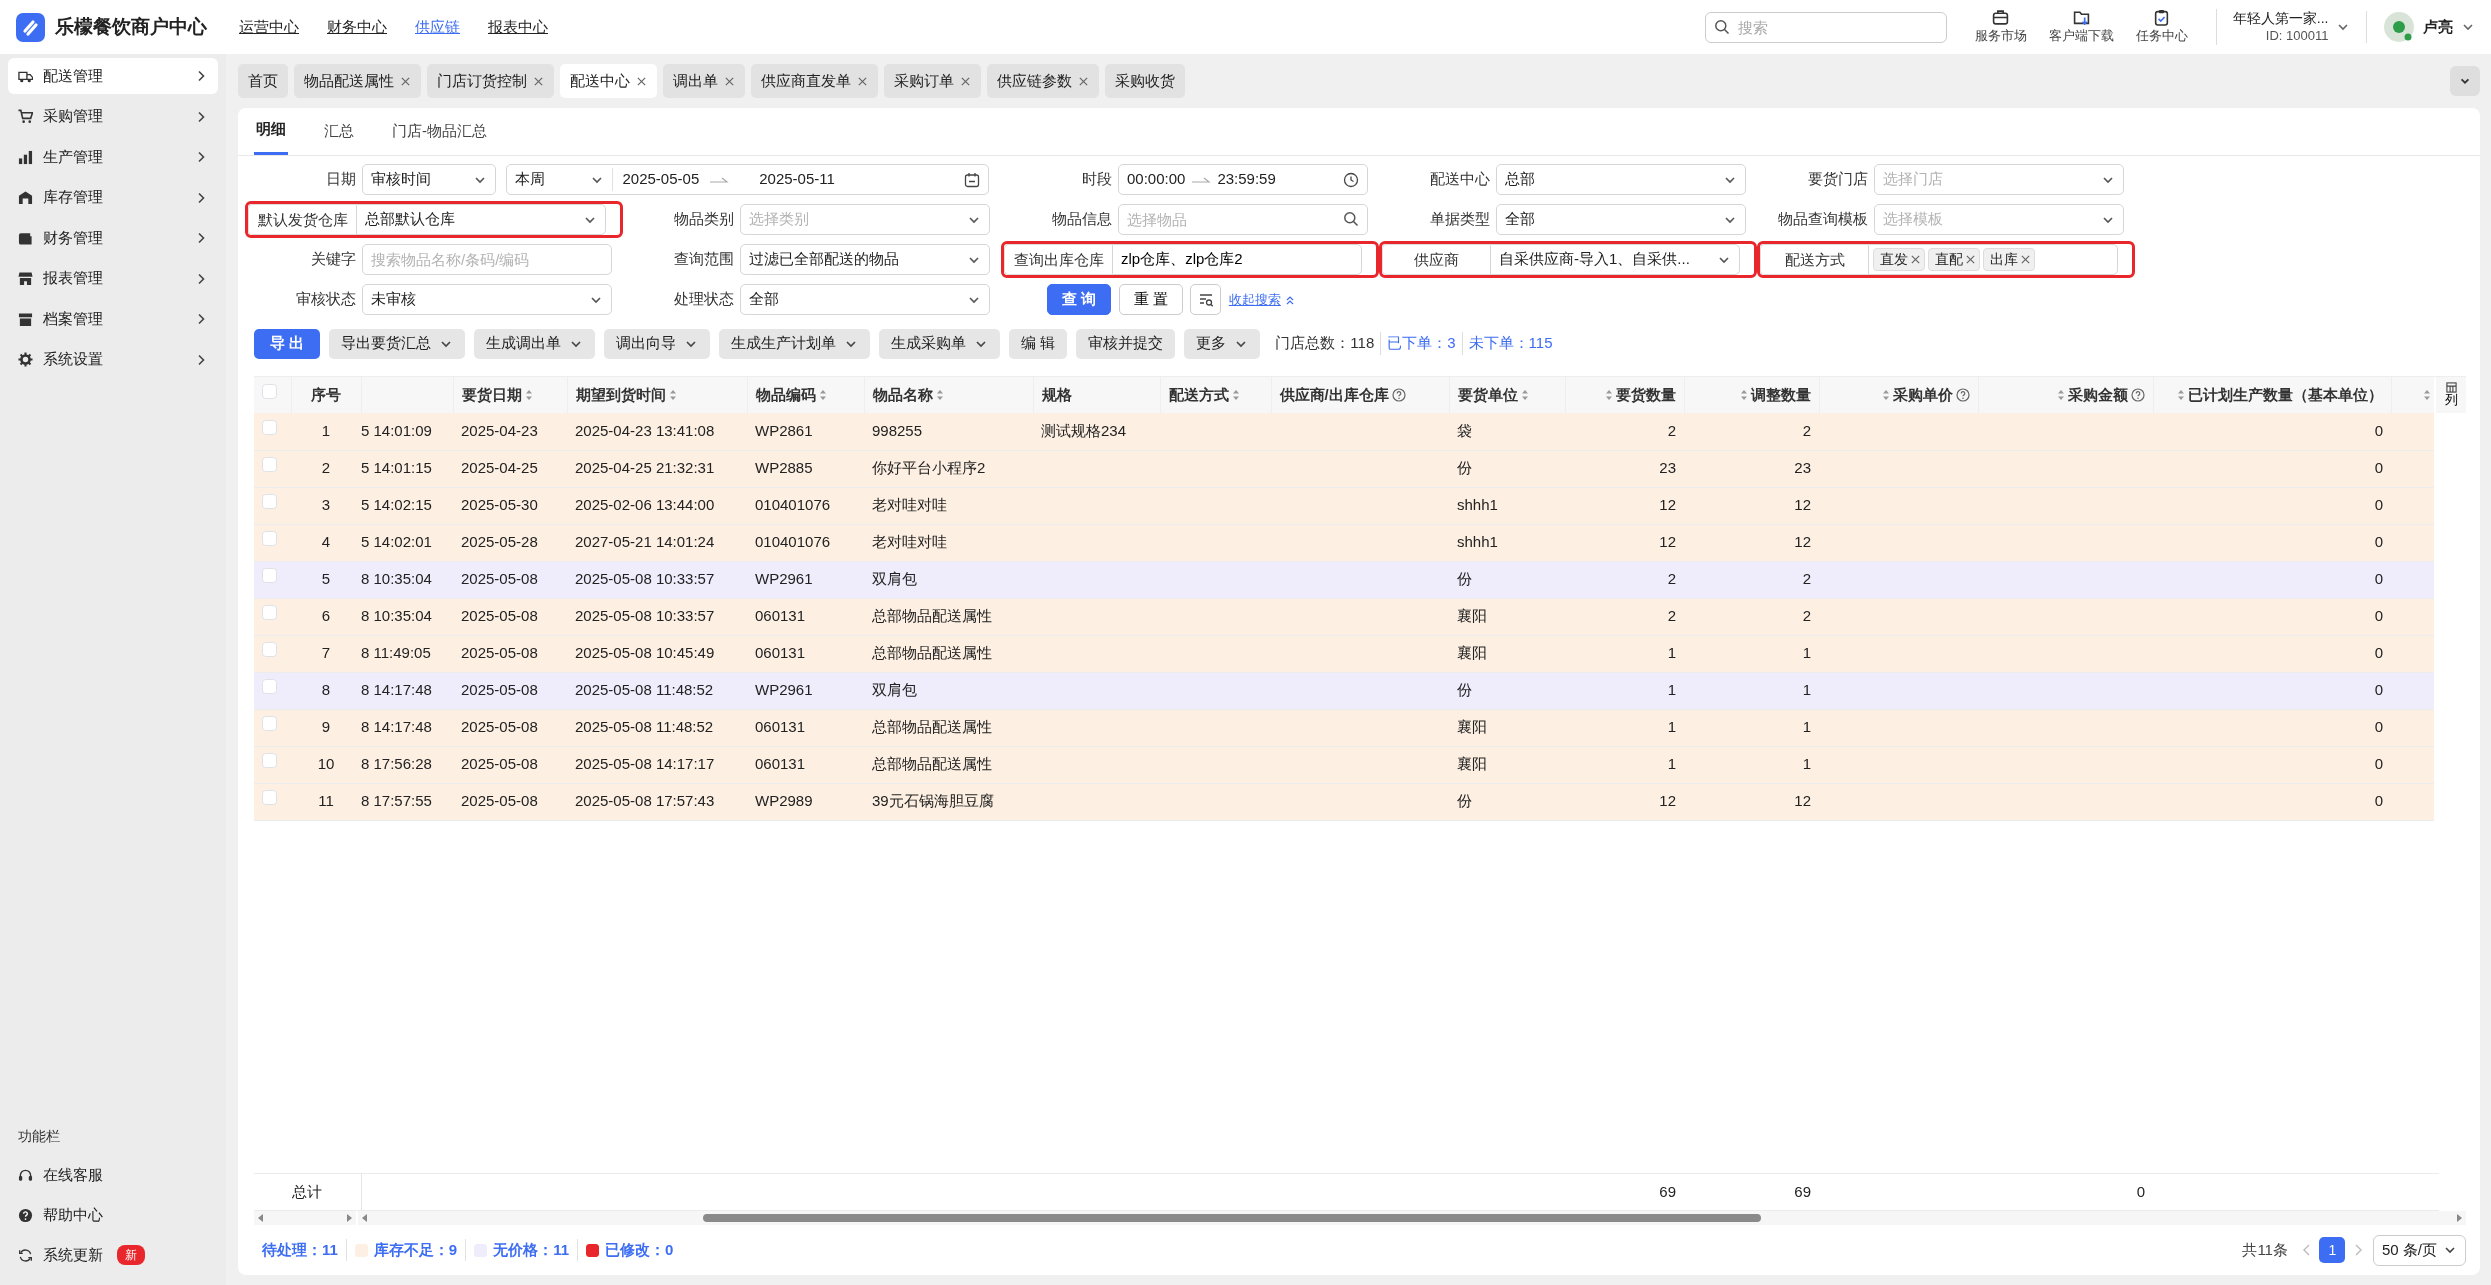 This screenshot has height=1285, width=2491. What do you see at coordinates (349, 1218) in the screenshot?
I see `scroll-right-icon` at bounding box center [349, 1218].